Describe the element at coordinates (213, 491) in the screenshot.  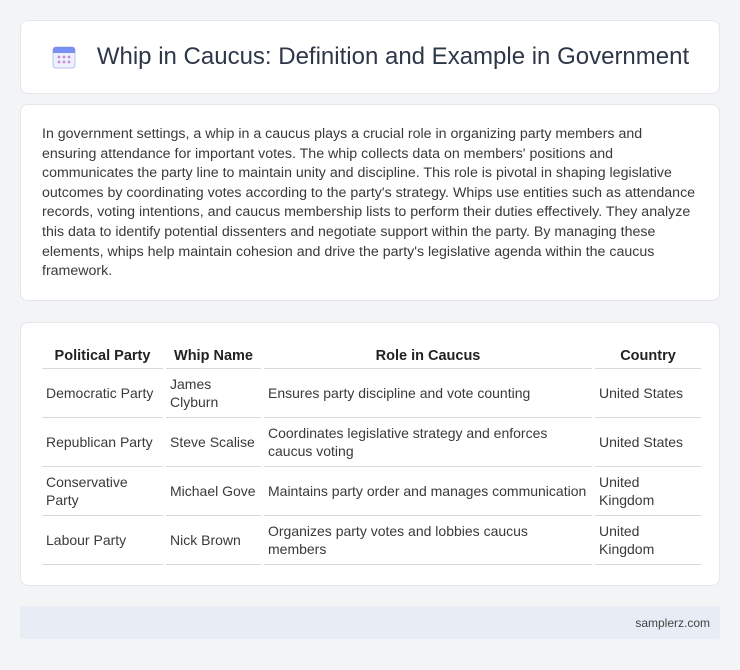
I see `cell-whip: Michael Gove` at that location.